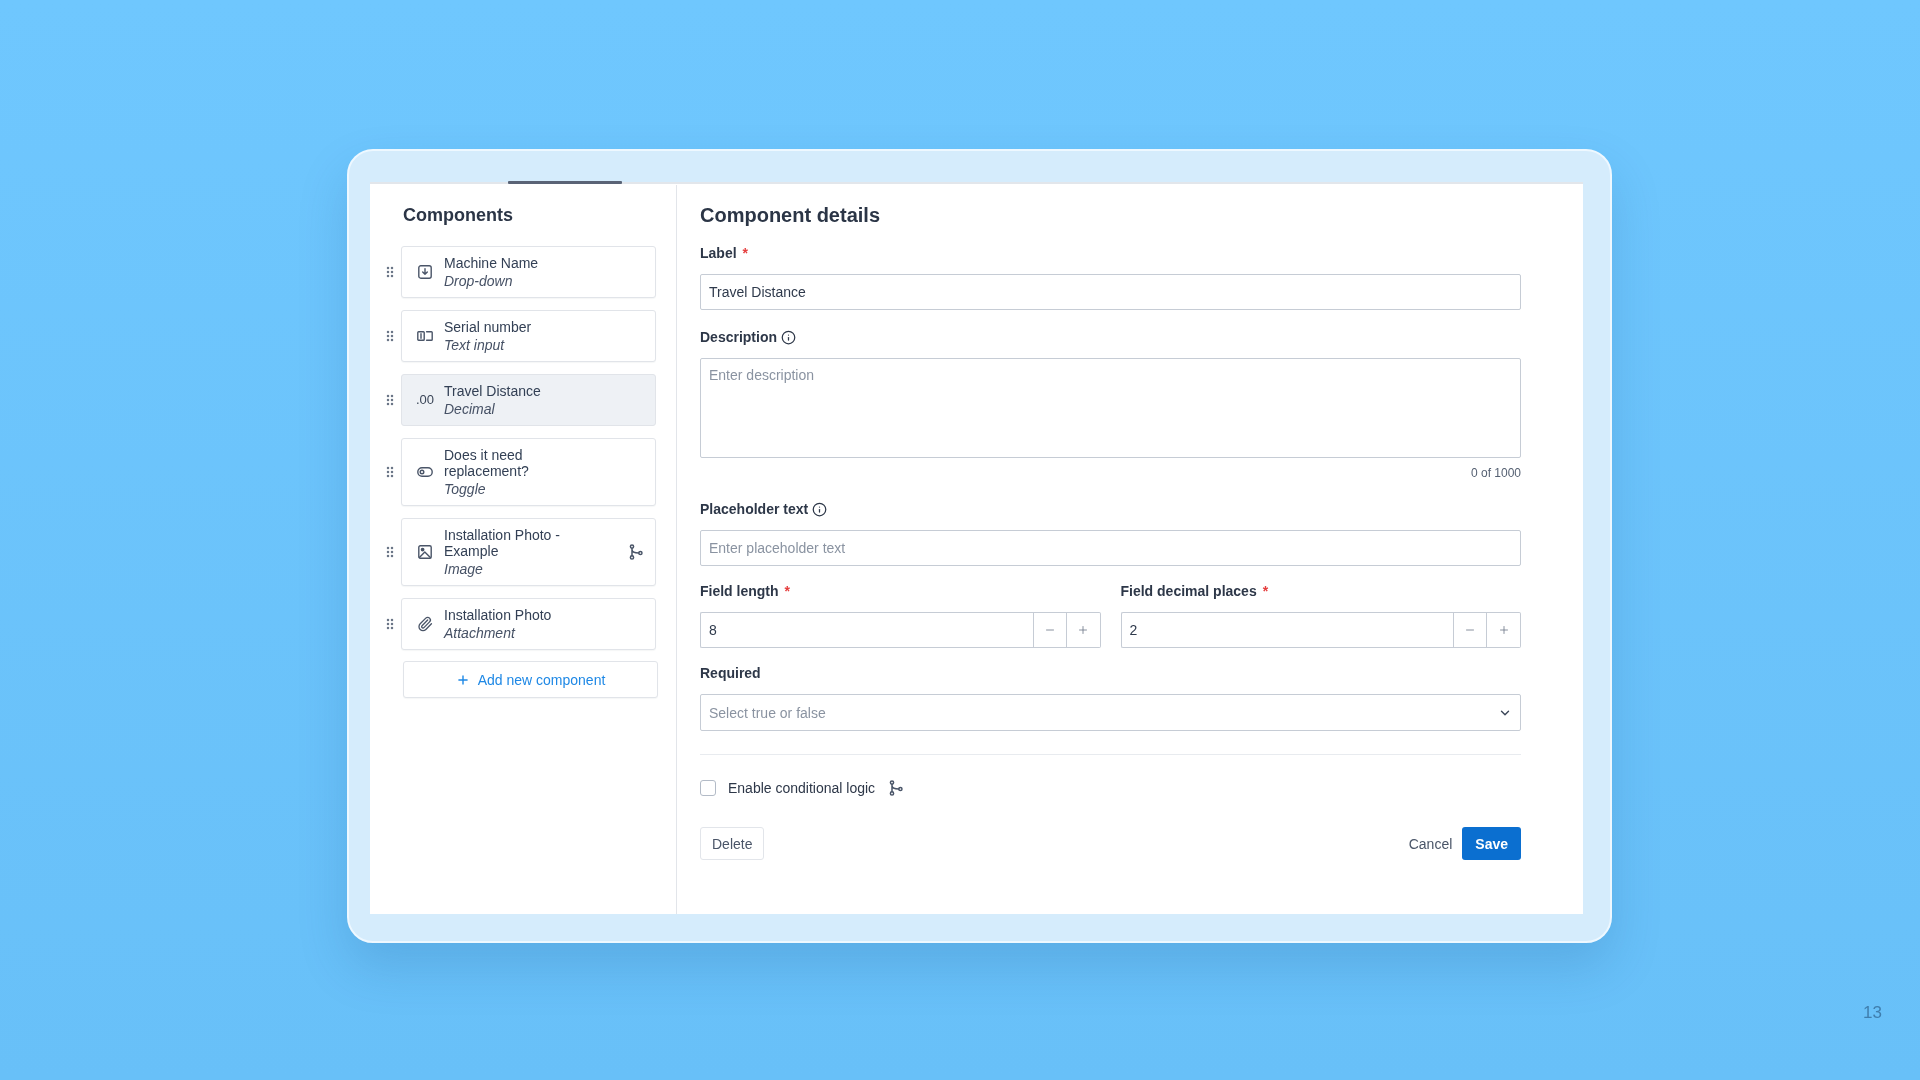  What do you see at coordinates (425, 272) in the screenshot?
I see `arrow-down-box-icon` at bounding box center [425, 272].